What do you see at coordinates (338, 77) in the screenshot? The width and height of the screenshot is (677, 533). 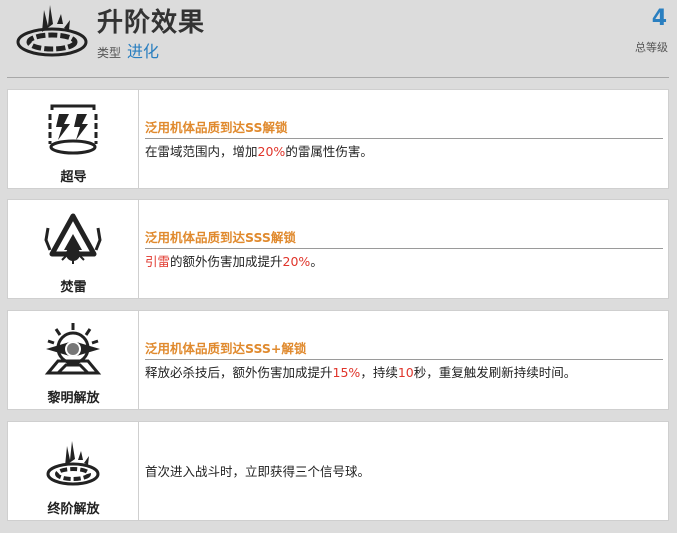 I see `header-divider` at bounding box center [338, 77].